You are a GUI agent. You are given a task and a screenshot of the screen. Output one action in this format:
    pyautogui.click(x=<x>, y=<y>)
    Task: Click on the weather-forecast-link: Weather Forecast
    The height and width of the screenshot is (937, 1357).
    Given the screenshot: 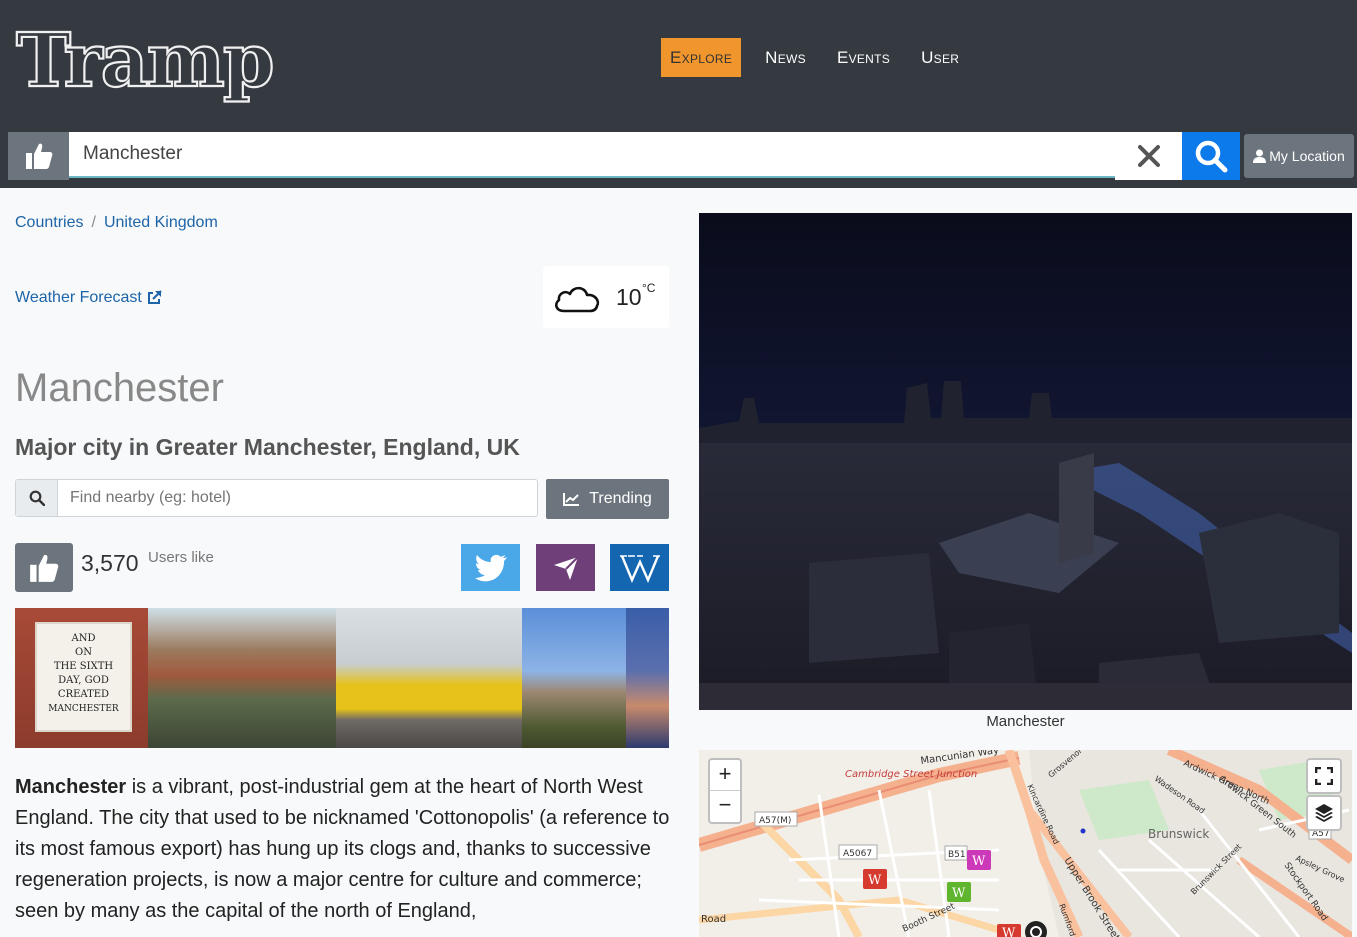 What is the action you would take?
    pyautogui.click(x=88, y=298)
    